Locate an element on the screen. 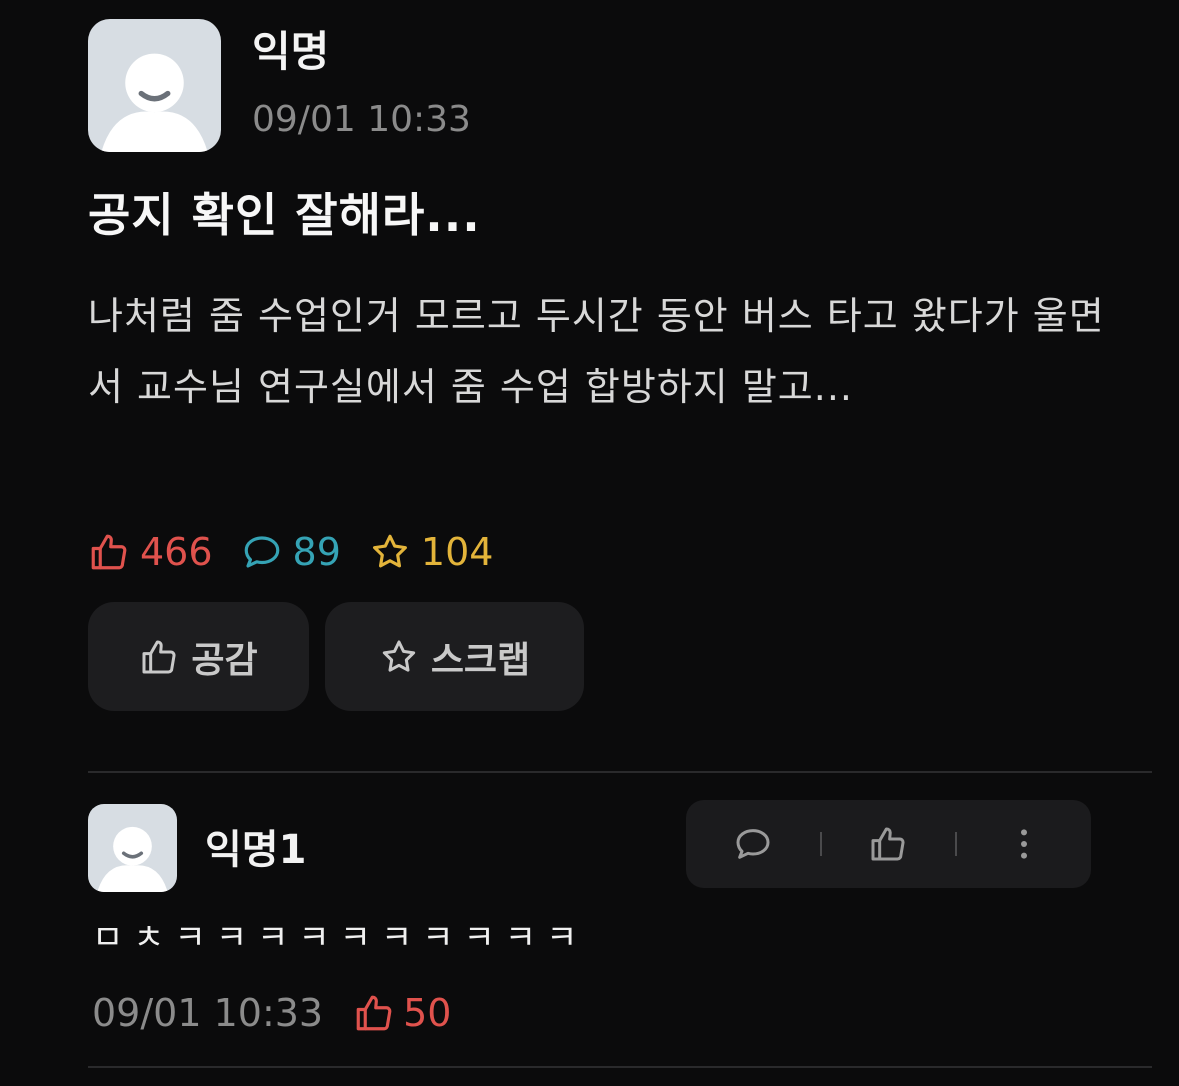  scrap-button-label: 스크랩 is located at coordinates (480, 660).